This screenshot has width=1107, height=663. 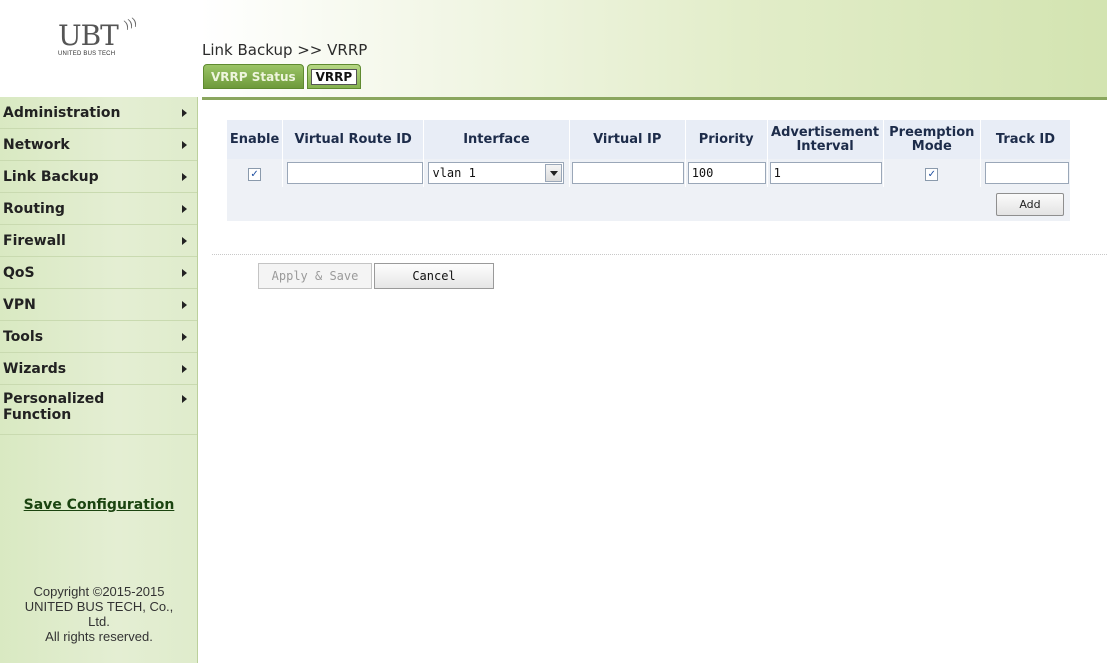 What do you see at coordinates (98, 337) in the screenshot?
I see `sidebar-item-tools: Tools` at bounding box center [98, 337].